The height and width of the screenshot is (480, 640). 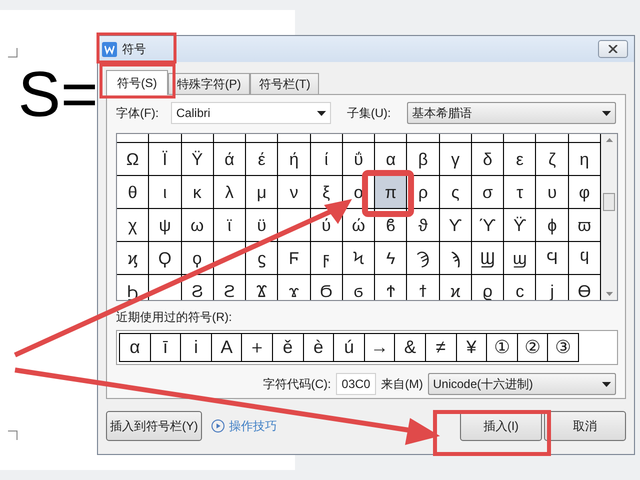 I want to click on symbol-character: Ϋ, so click(x=197, y=159).